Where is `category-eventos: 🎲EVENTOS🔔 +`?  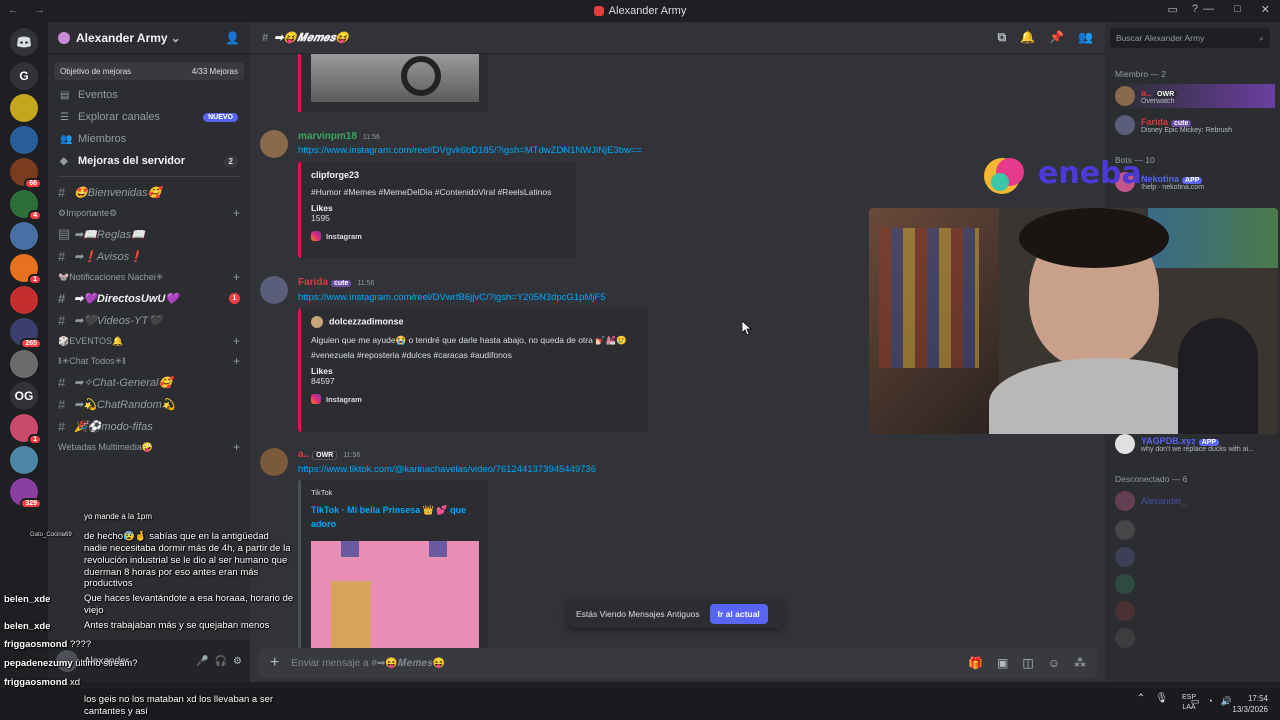 category-eventos: 🎲EVENTOS🔔 + is located at coordinates (149, 341).